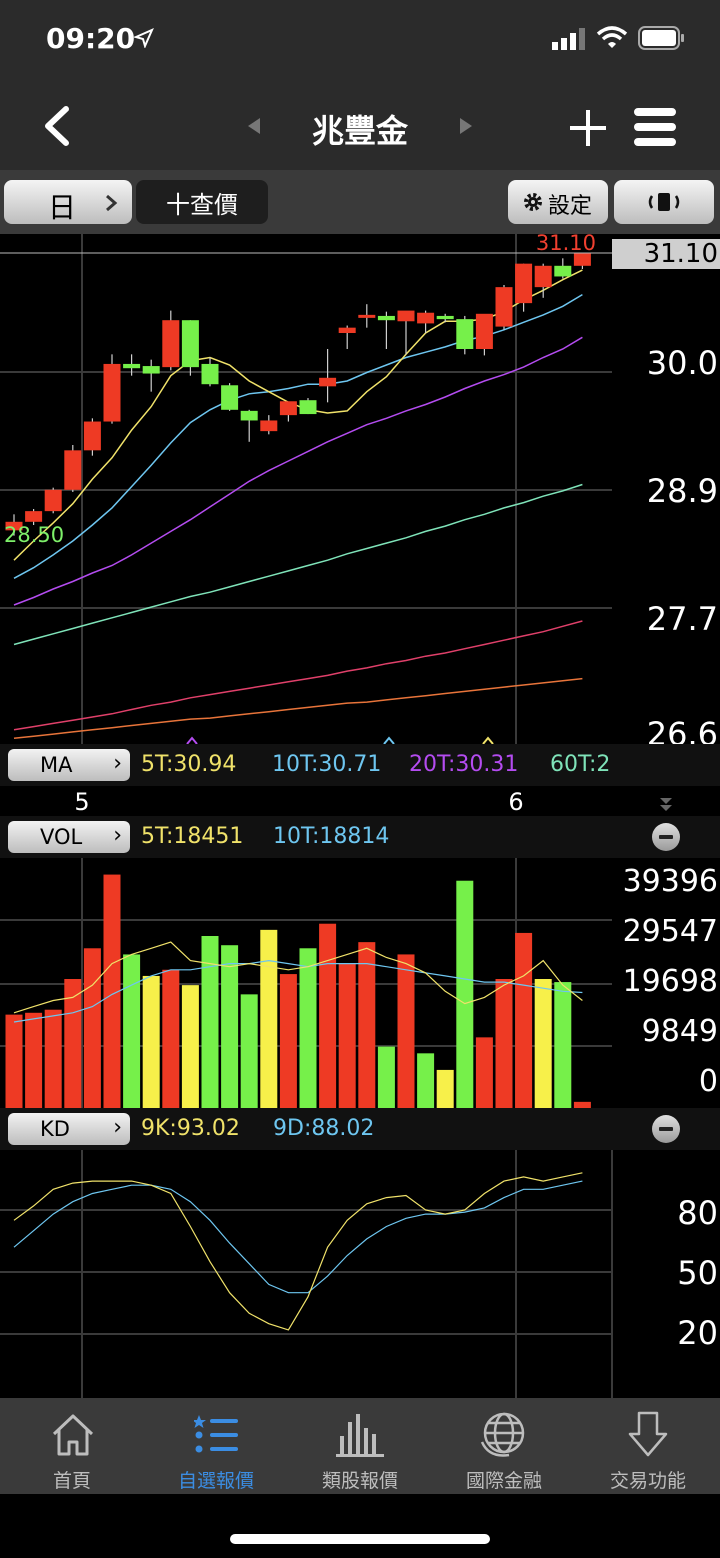  Describe the element at coordinates (580, 764) in the screenshot. I see `ma60-value: 60T:2` at that location.